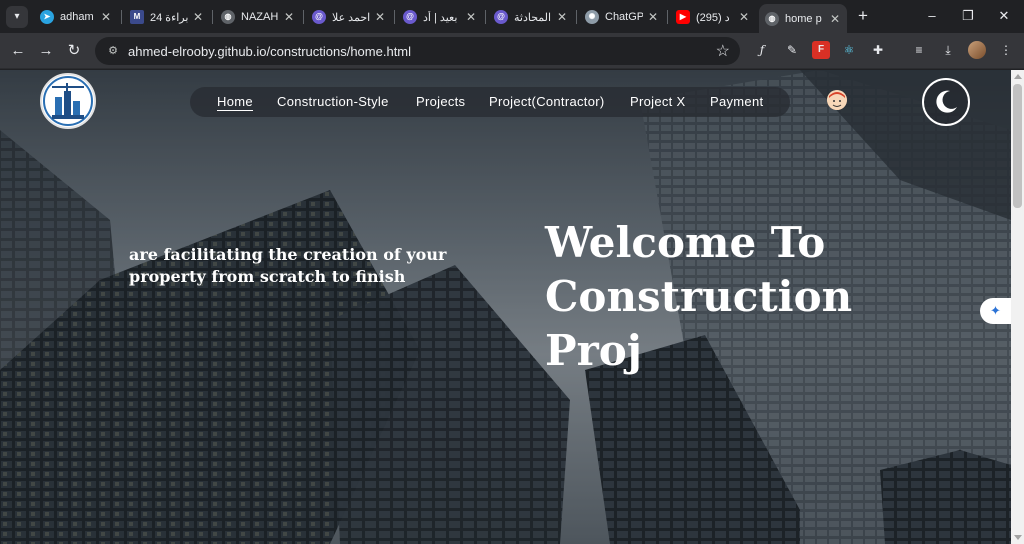  What do you see at coordinates (440, 101) in the screenshot?
I see `nav-projects-link: Projects` at bounding box center [440, 101].